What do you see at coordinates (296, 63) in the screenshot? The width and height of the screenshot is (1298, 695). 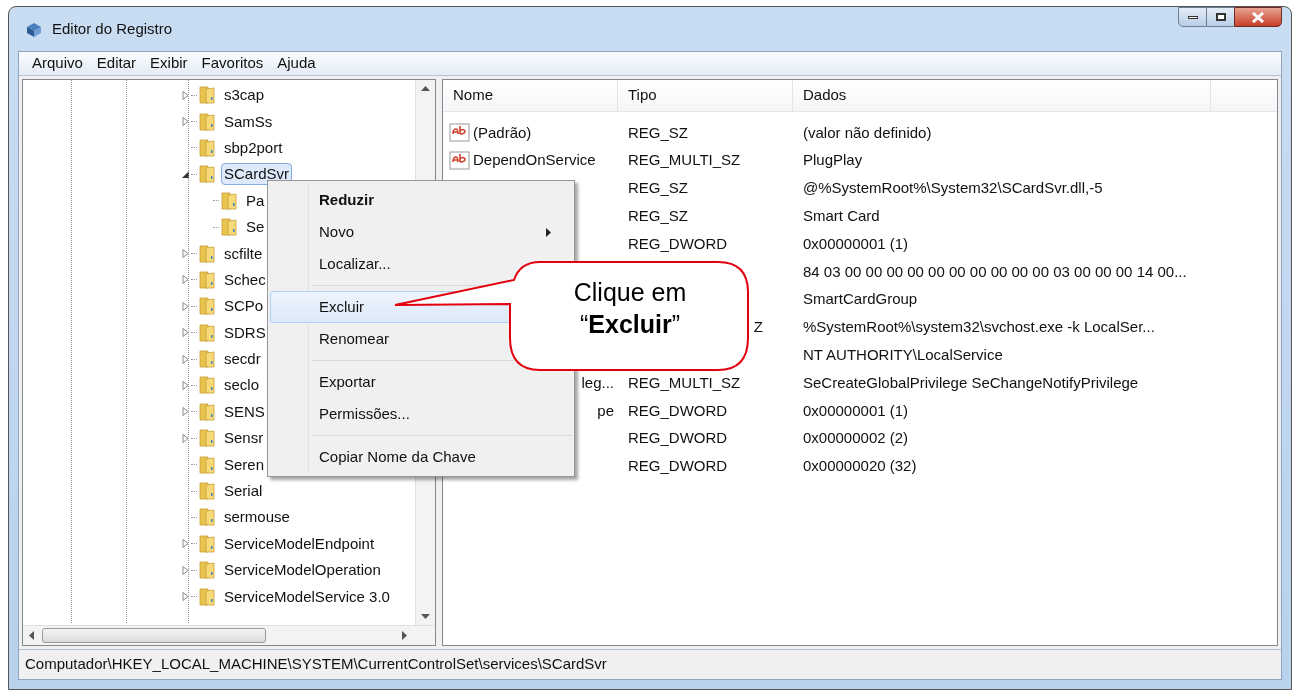 I see `menu-item: Ajuda` at bounding box center [296, 63].